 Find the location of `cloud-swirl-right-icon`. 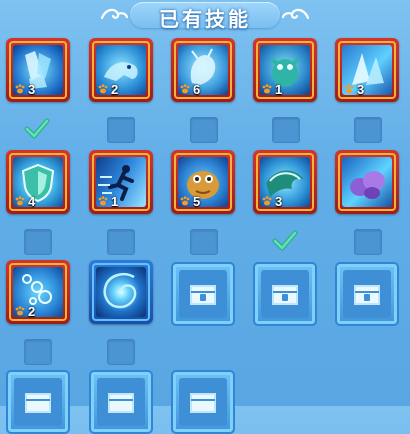

cloud-swirl-right-icon is located at coordinates (296, 14).